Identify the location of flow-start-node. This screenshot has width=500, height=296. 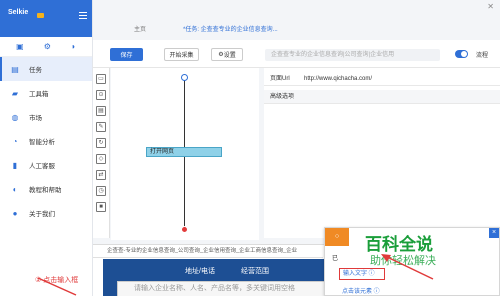
(184, 77).